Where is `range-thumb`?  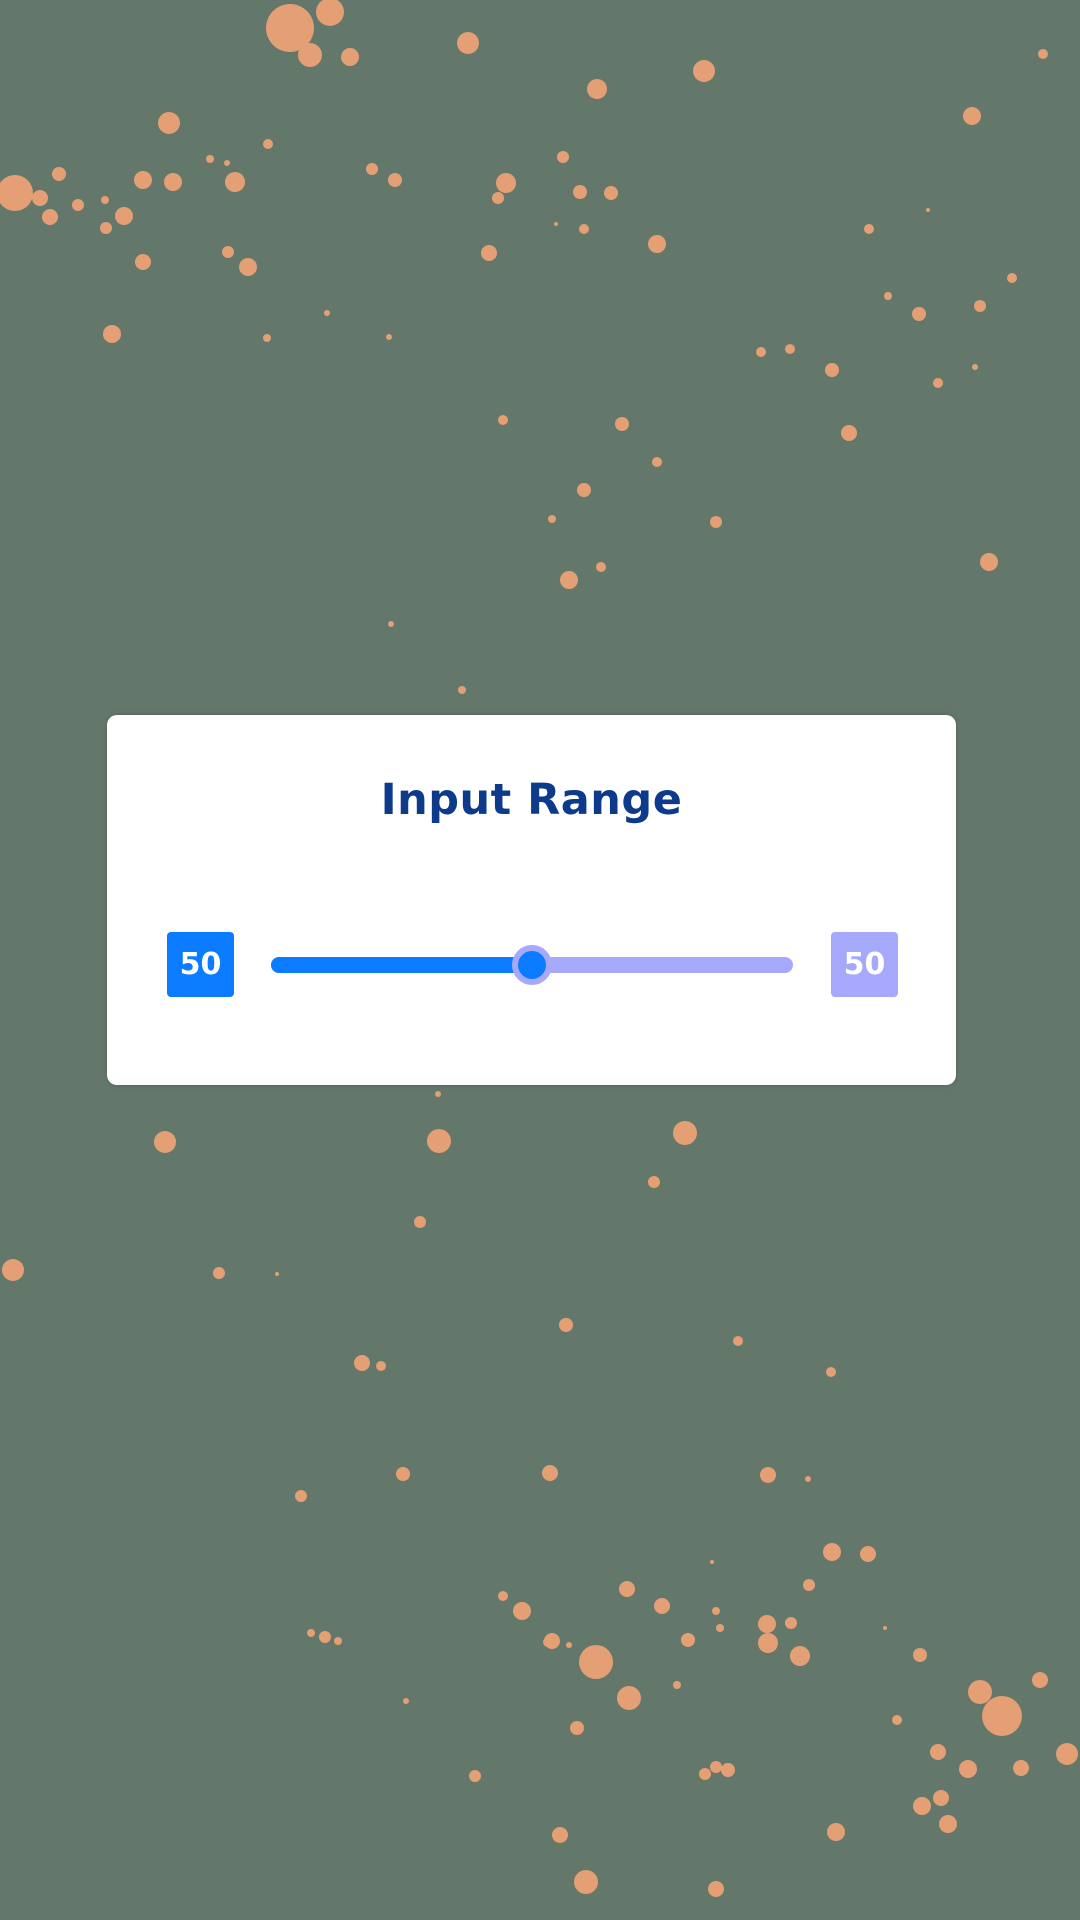 range-thumb is located at coordinates (532, 965).